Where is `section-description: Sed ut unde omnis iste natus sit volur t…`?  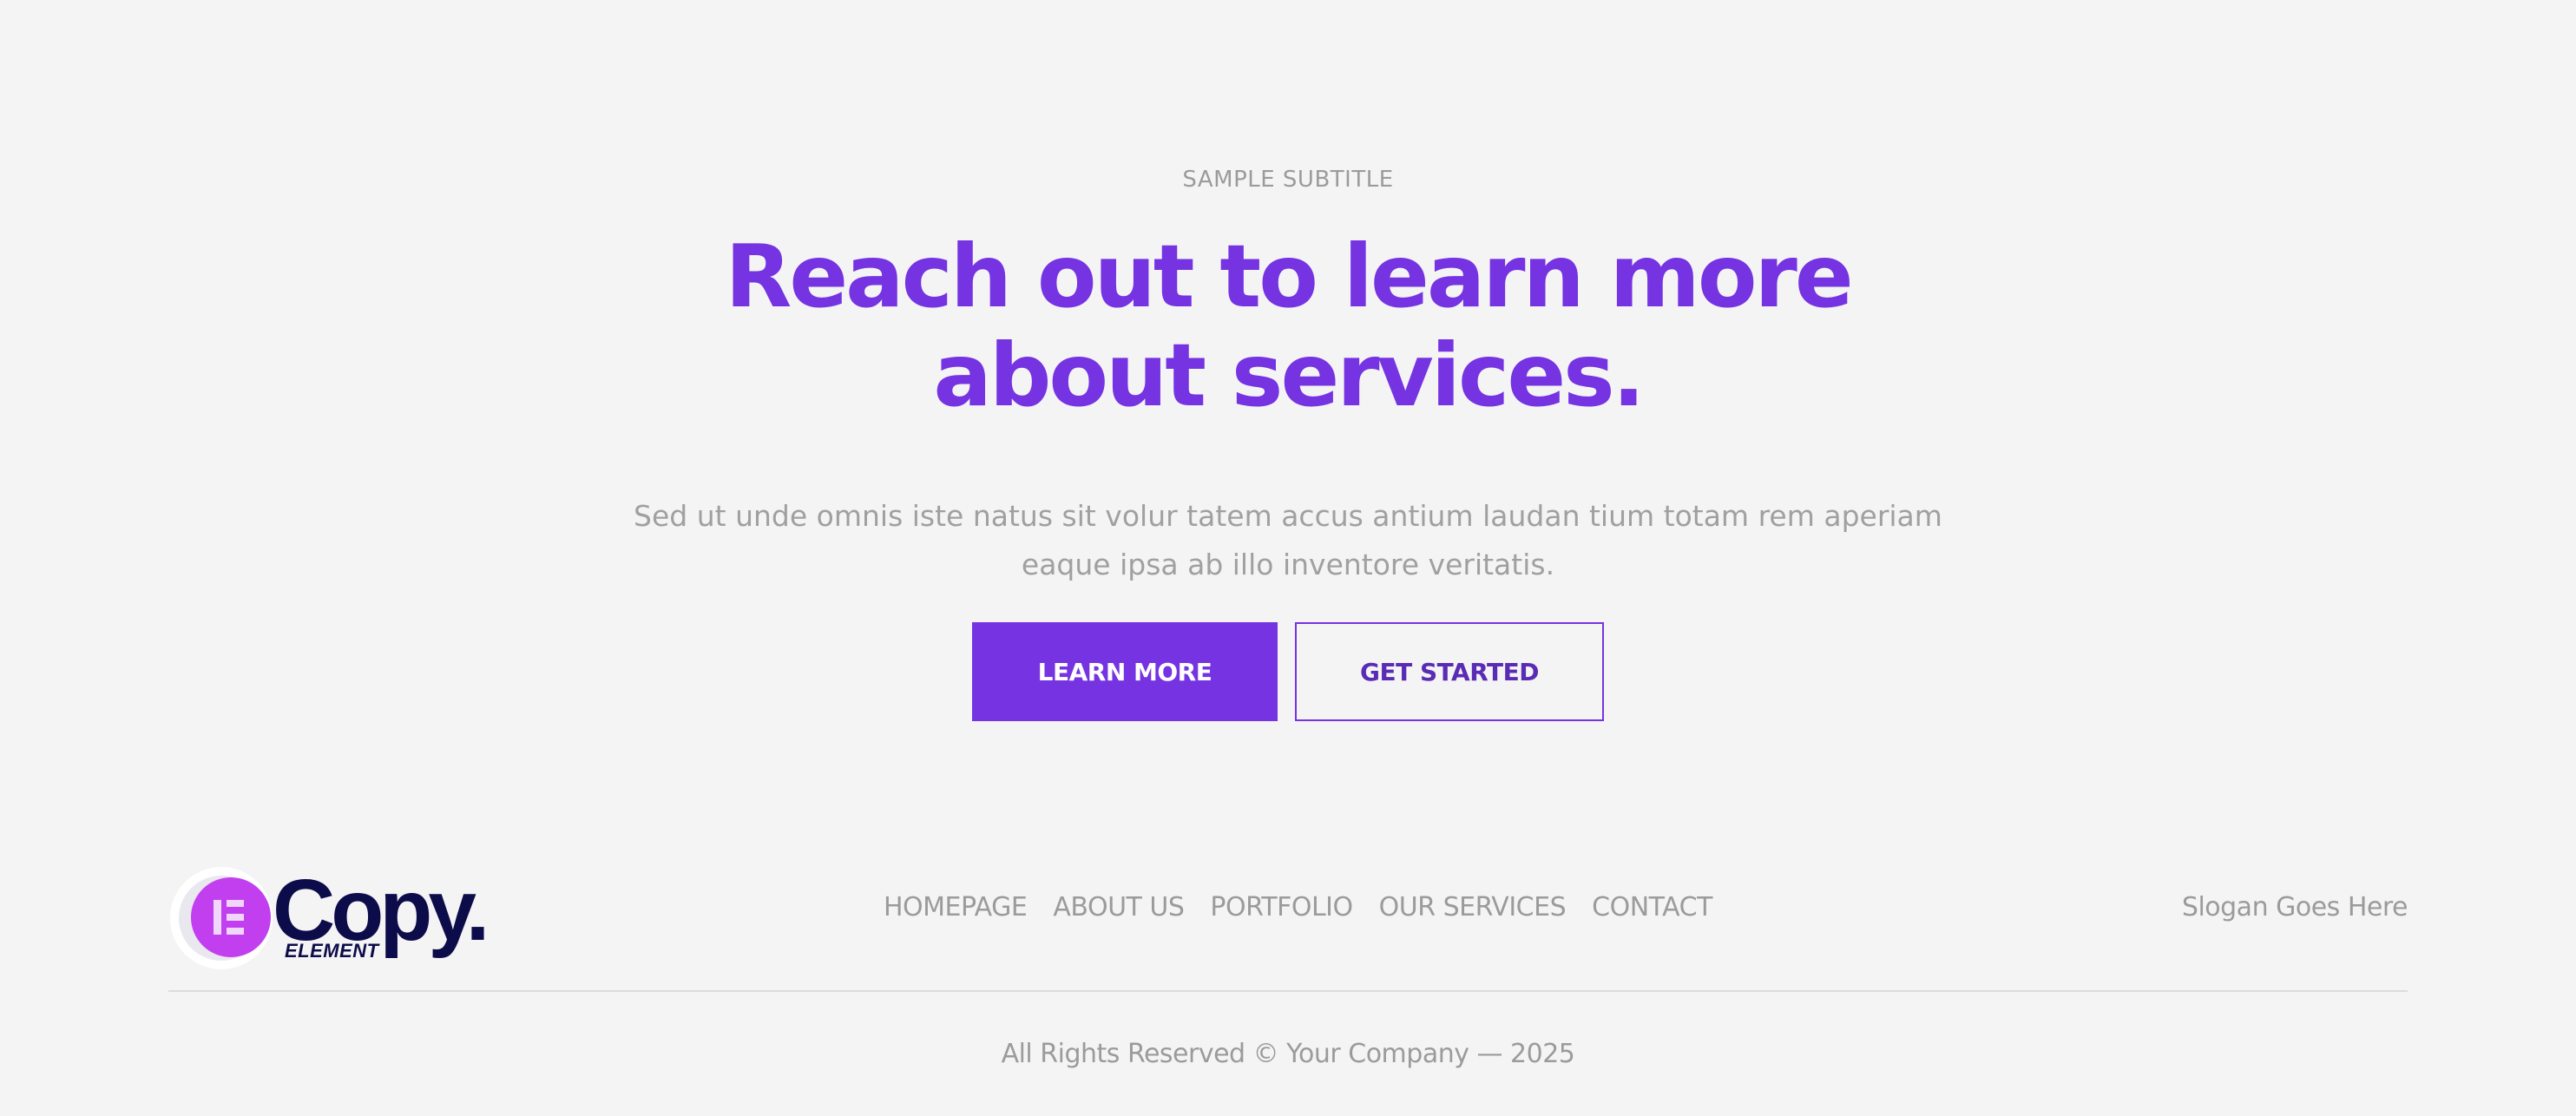
section-description: Sed ut unde omnis iste natus sit volur t… is located at coordinates (1288, 540).